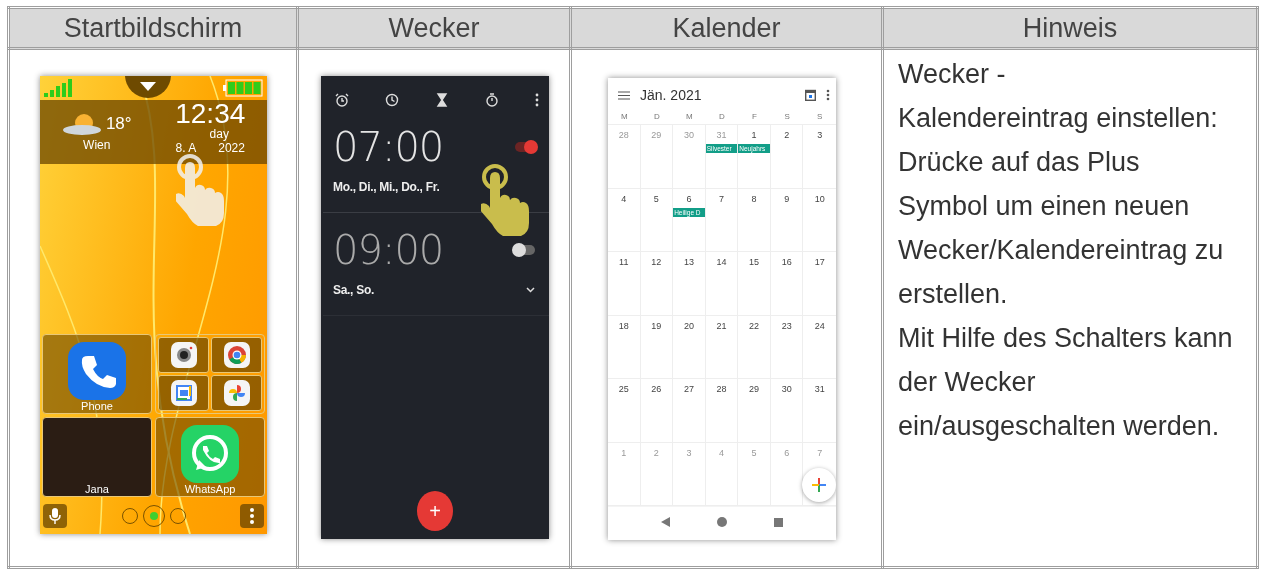 The width and height of the screenshot is (1268, 588). What do you see at coordinates (97, 406) in the screenshot?
I see `app-label: Phone` at bounding box center [97, 406].